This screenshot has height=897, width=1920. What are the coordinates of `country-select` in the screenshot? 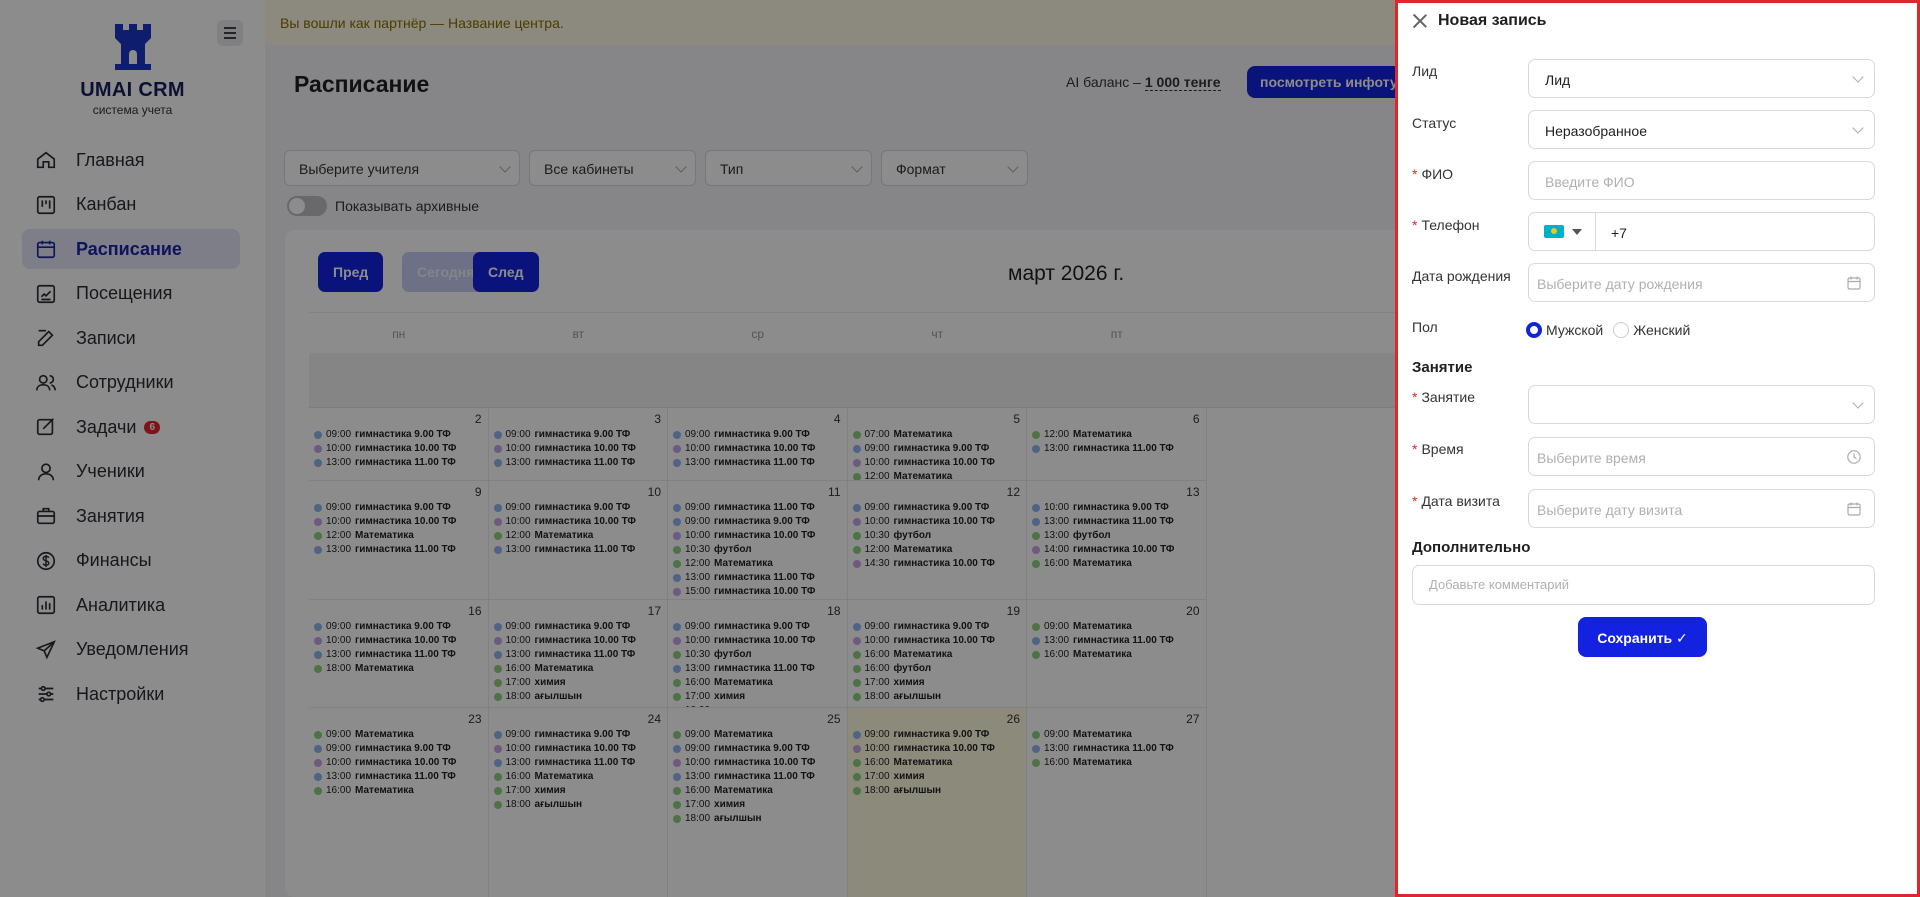 It's located at (1562, 231).